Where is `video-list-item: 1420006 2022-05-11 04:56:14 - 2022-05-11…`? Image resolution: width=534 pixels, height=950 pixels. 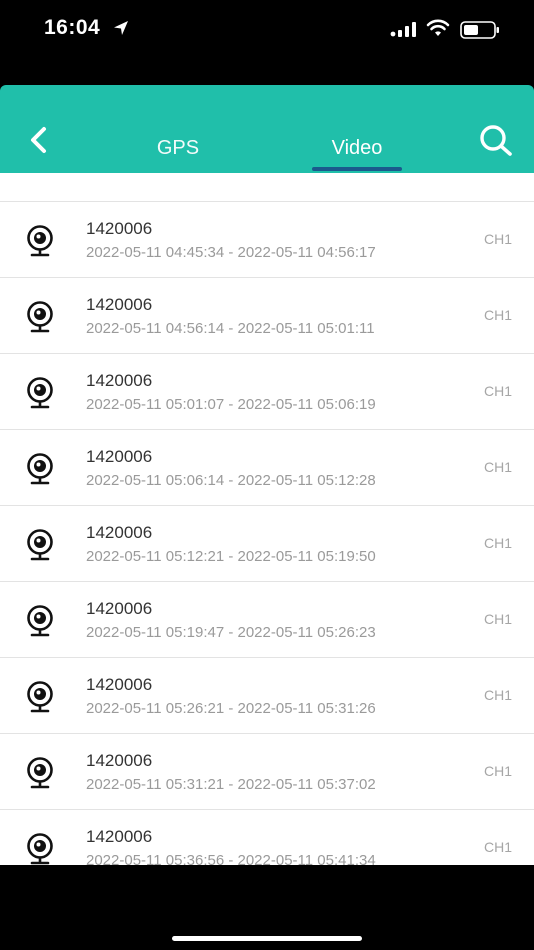
video-list-item: 1420006 2022-05-11 04:56:14 - 2022-05-11… is located at coordinates (267, 316).